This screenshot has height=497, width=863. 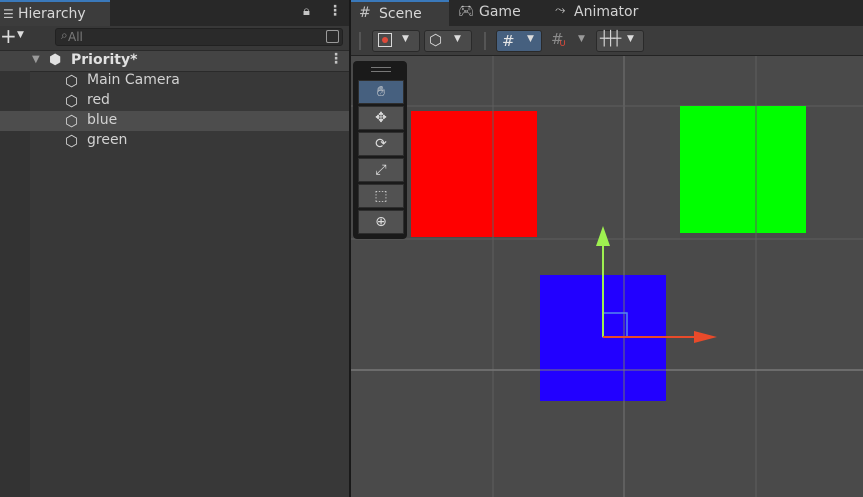 I want to click on scene-root-row: ▼ ⬢ Priority* ⋮, so click(x=174, y=61).